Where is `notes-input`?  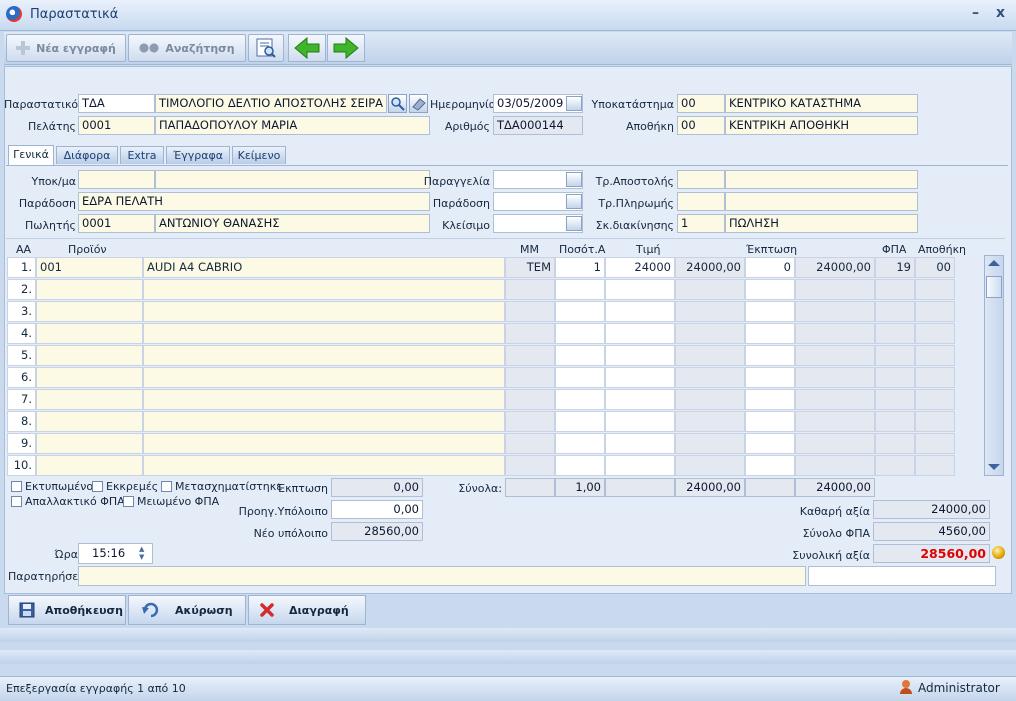 notes-input is located at coordinates (442, 576).